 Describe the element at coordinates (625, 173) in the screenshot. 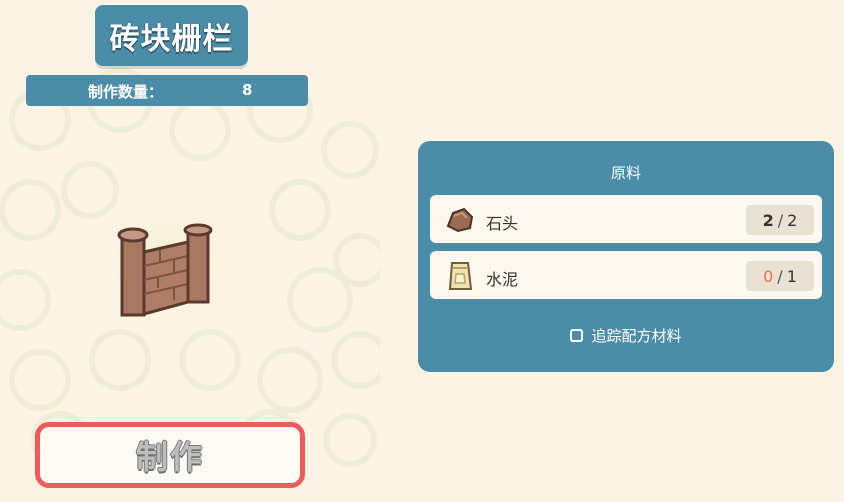

I see `materials-panel-title: 原料` at that location.